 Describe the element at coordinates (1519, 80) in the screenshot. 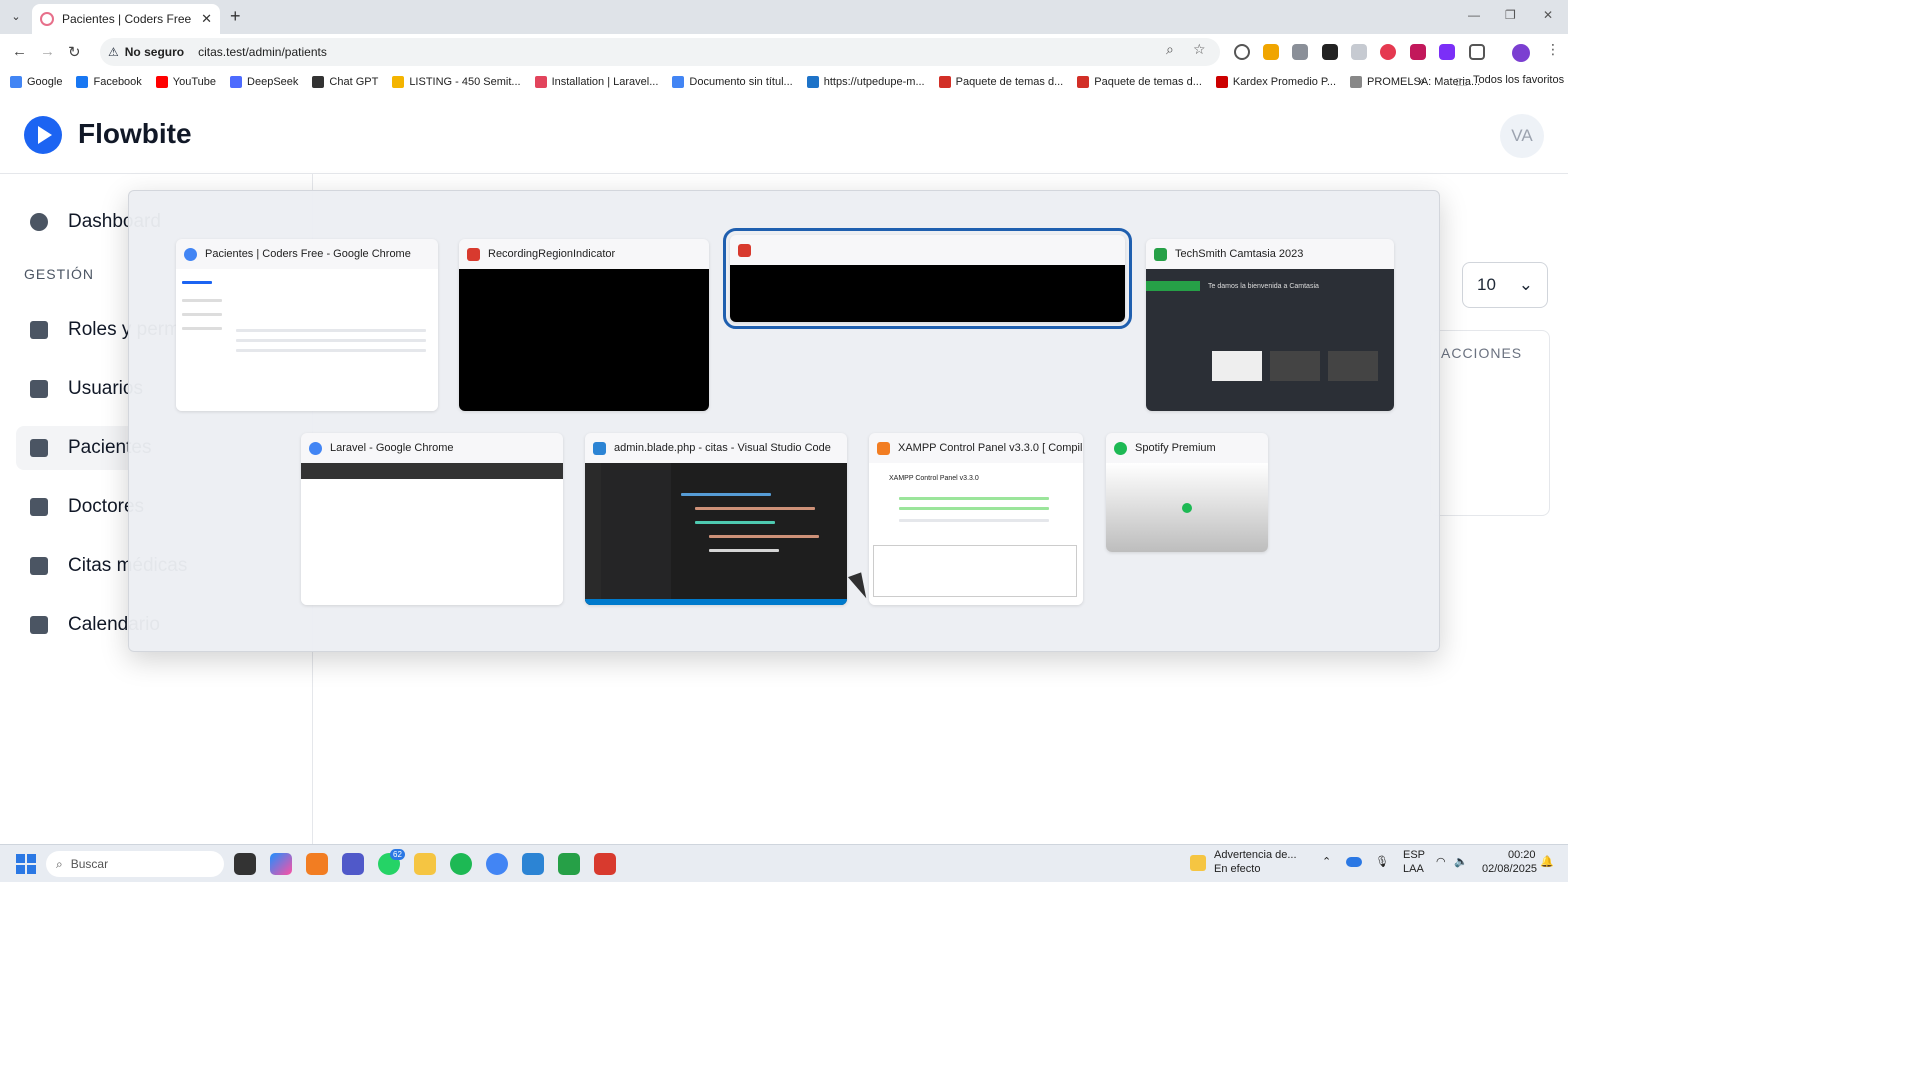

I see `all-bookmarks-label: Todos los favoritos` at that location.